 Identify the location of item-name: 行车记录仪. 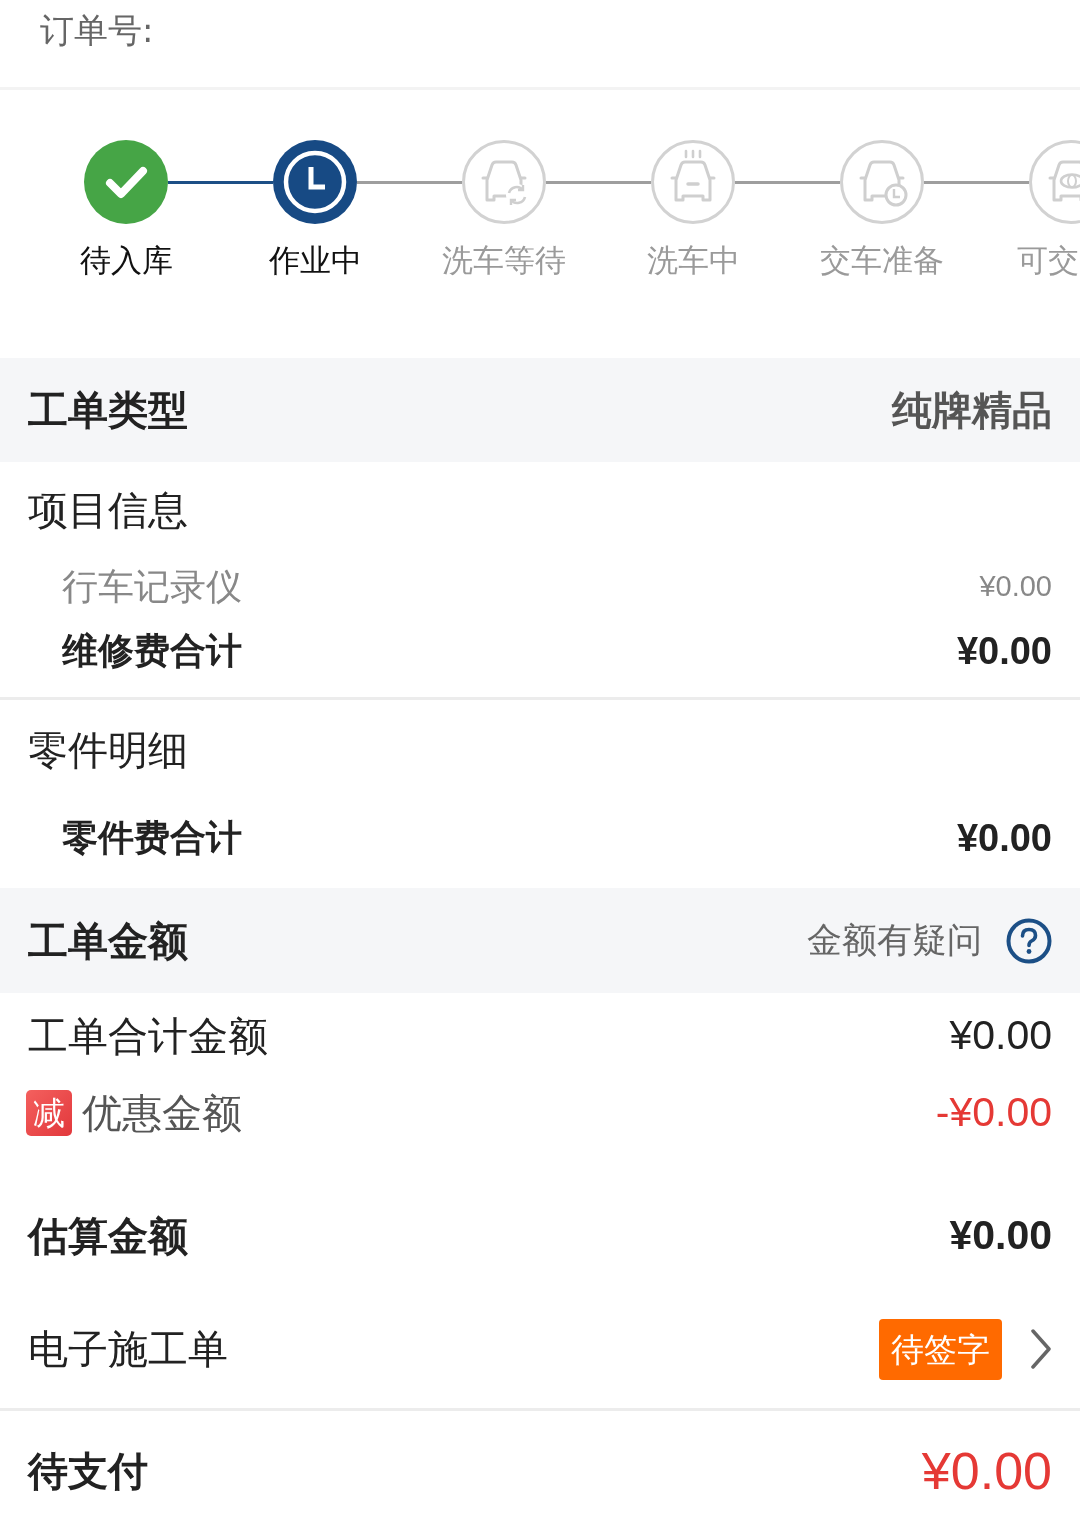
(152, 587).